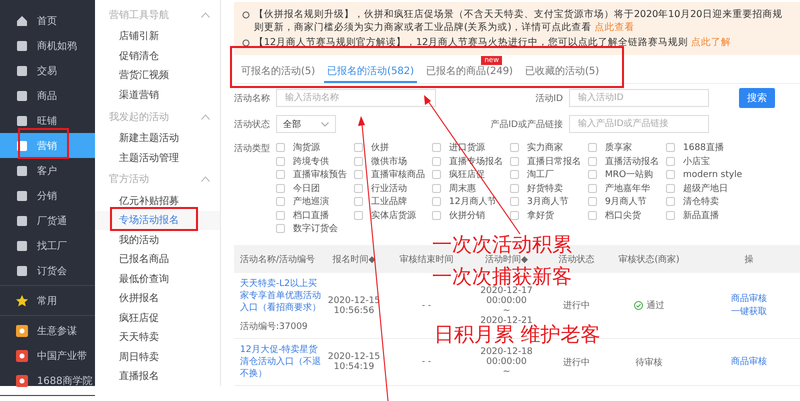 This screenshot has height=401, width=800. What do you see at coordinates (47, 170) in the screenshot?
I see `nav-item: 客户` at bounding box center [47, 170].